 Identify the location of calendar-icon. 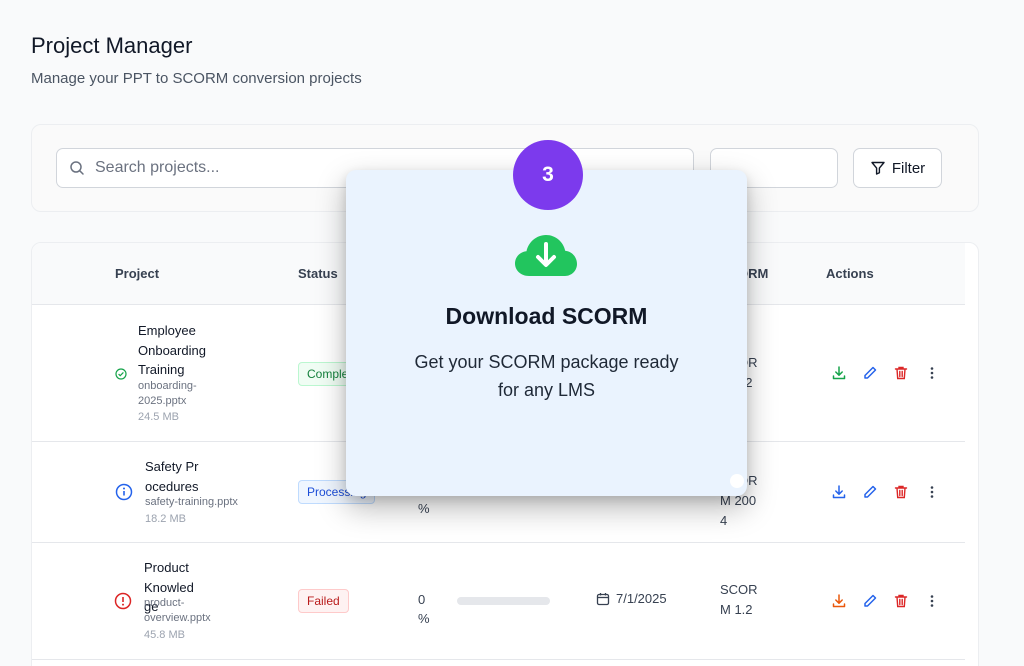
(603, 598).